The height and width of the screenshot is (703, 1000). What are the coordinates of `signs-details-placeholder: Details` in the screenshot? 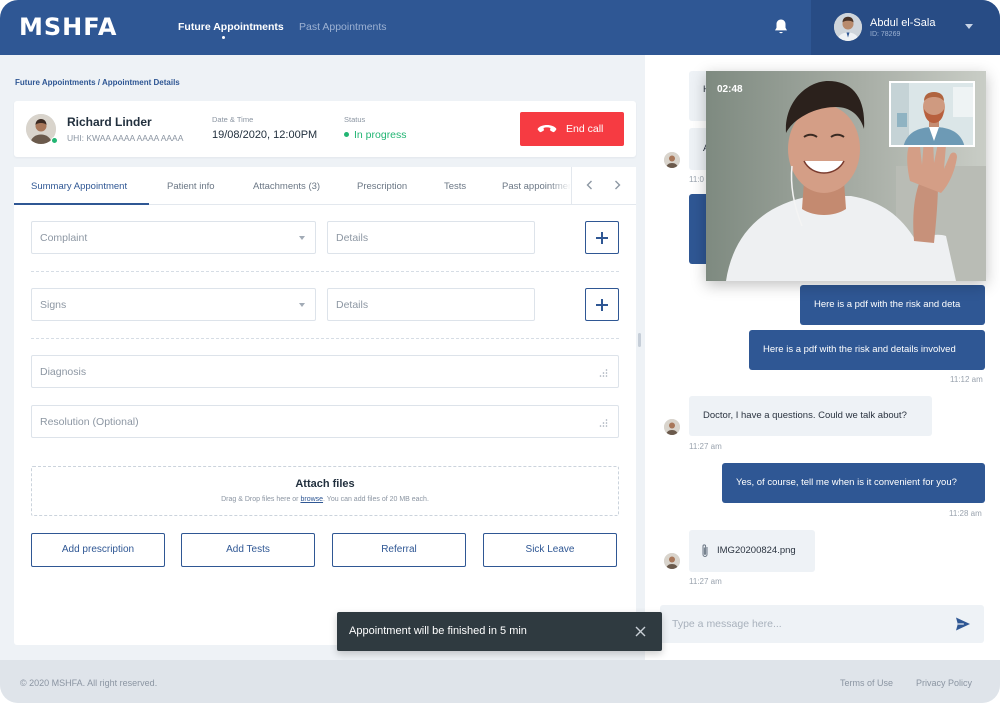 It's located at (352, 305).